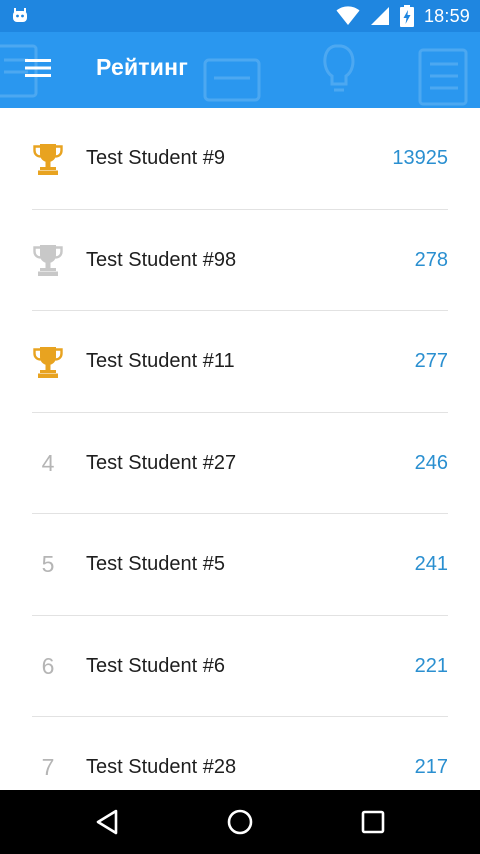 This screenshot has width=480, height=854. What do you see at coordinates (161, 767) in the screenshot?
I see `student-name: Test Student #28` at bounding box center [161, 767].